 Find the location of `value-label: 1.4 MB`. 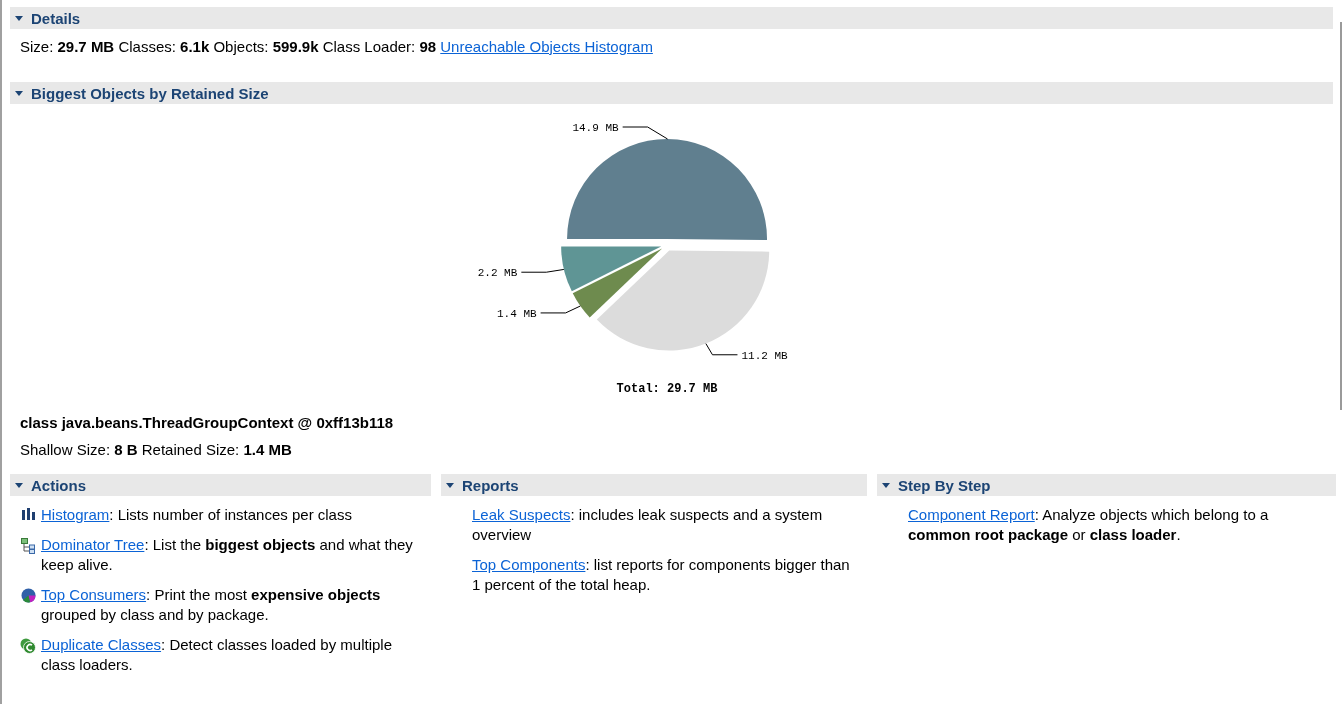

value-label: 1.4 MB is located at coordinates (516, 313).